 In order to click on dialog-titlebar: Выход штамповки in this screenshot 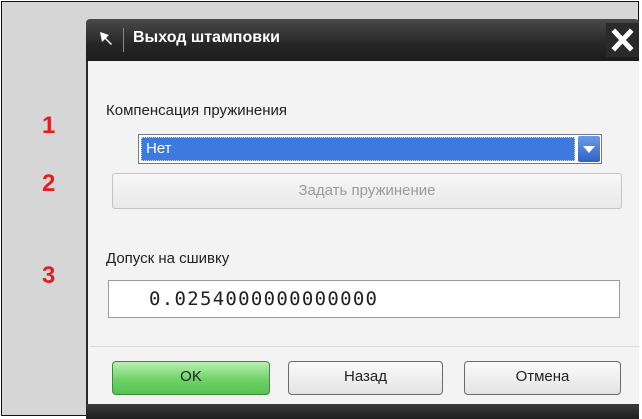, I will do `click(362, 40)`.